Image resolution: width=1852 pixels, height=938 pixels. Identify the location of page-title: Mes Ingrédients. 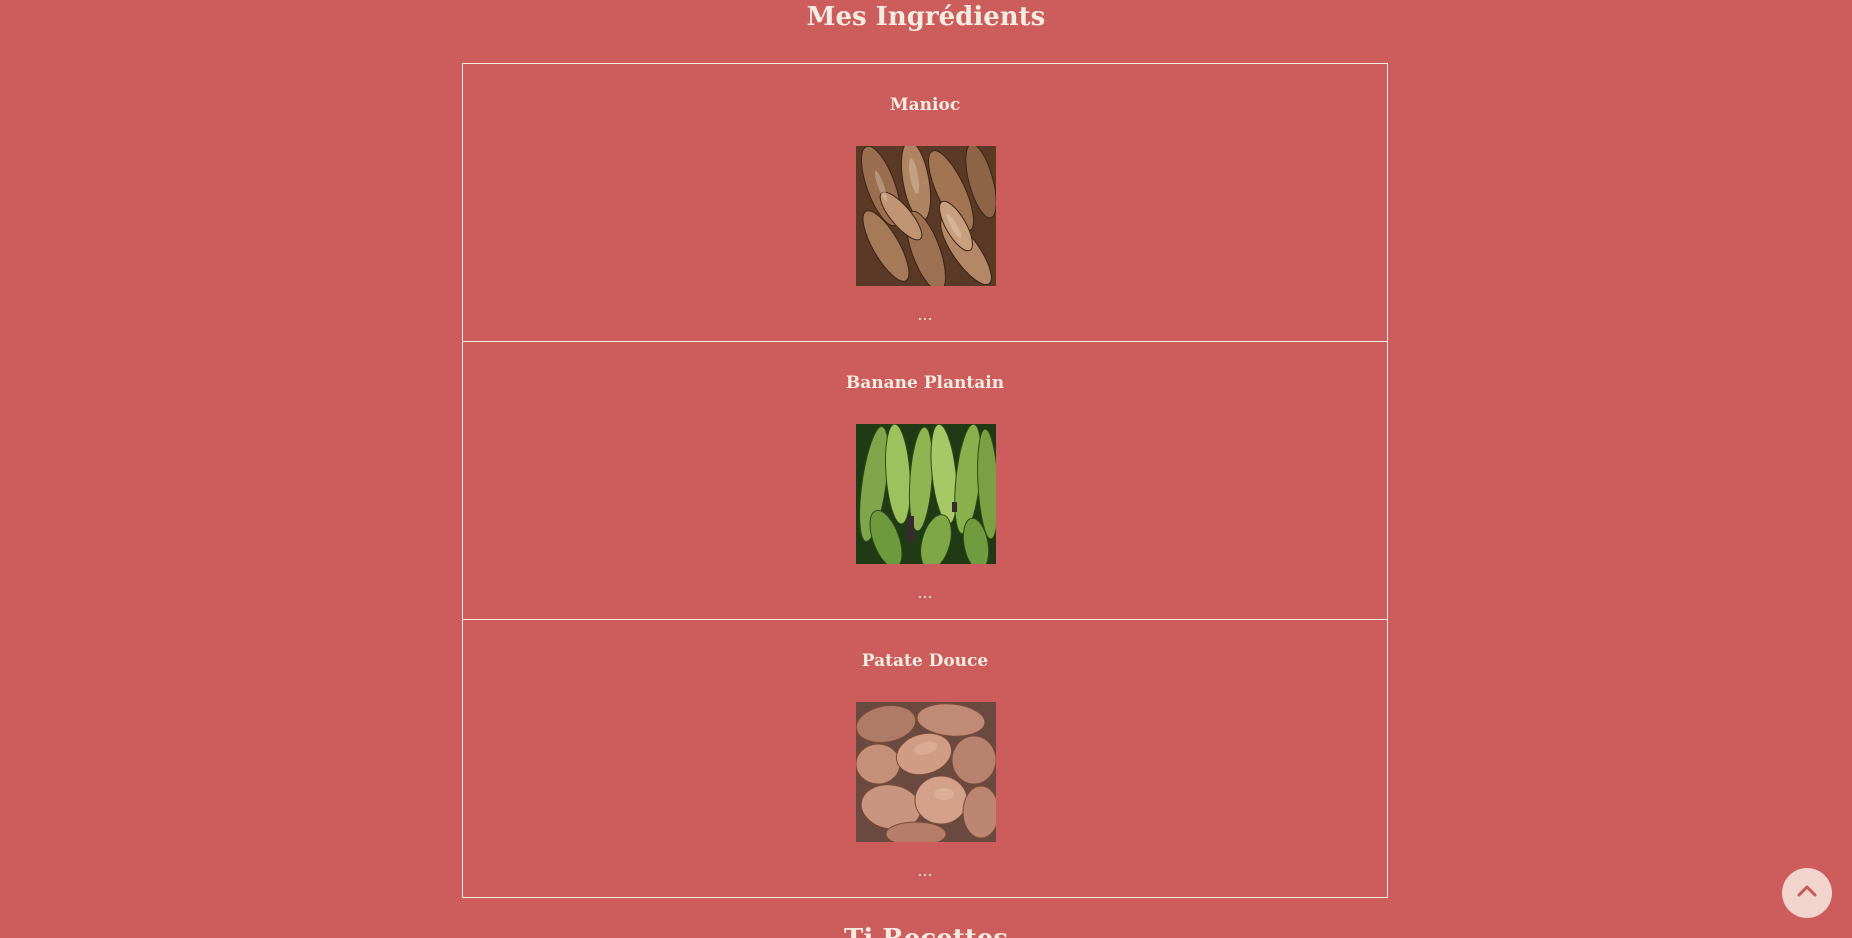
(926, 17).